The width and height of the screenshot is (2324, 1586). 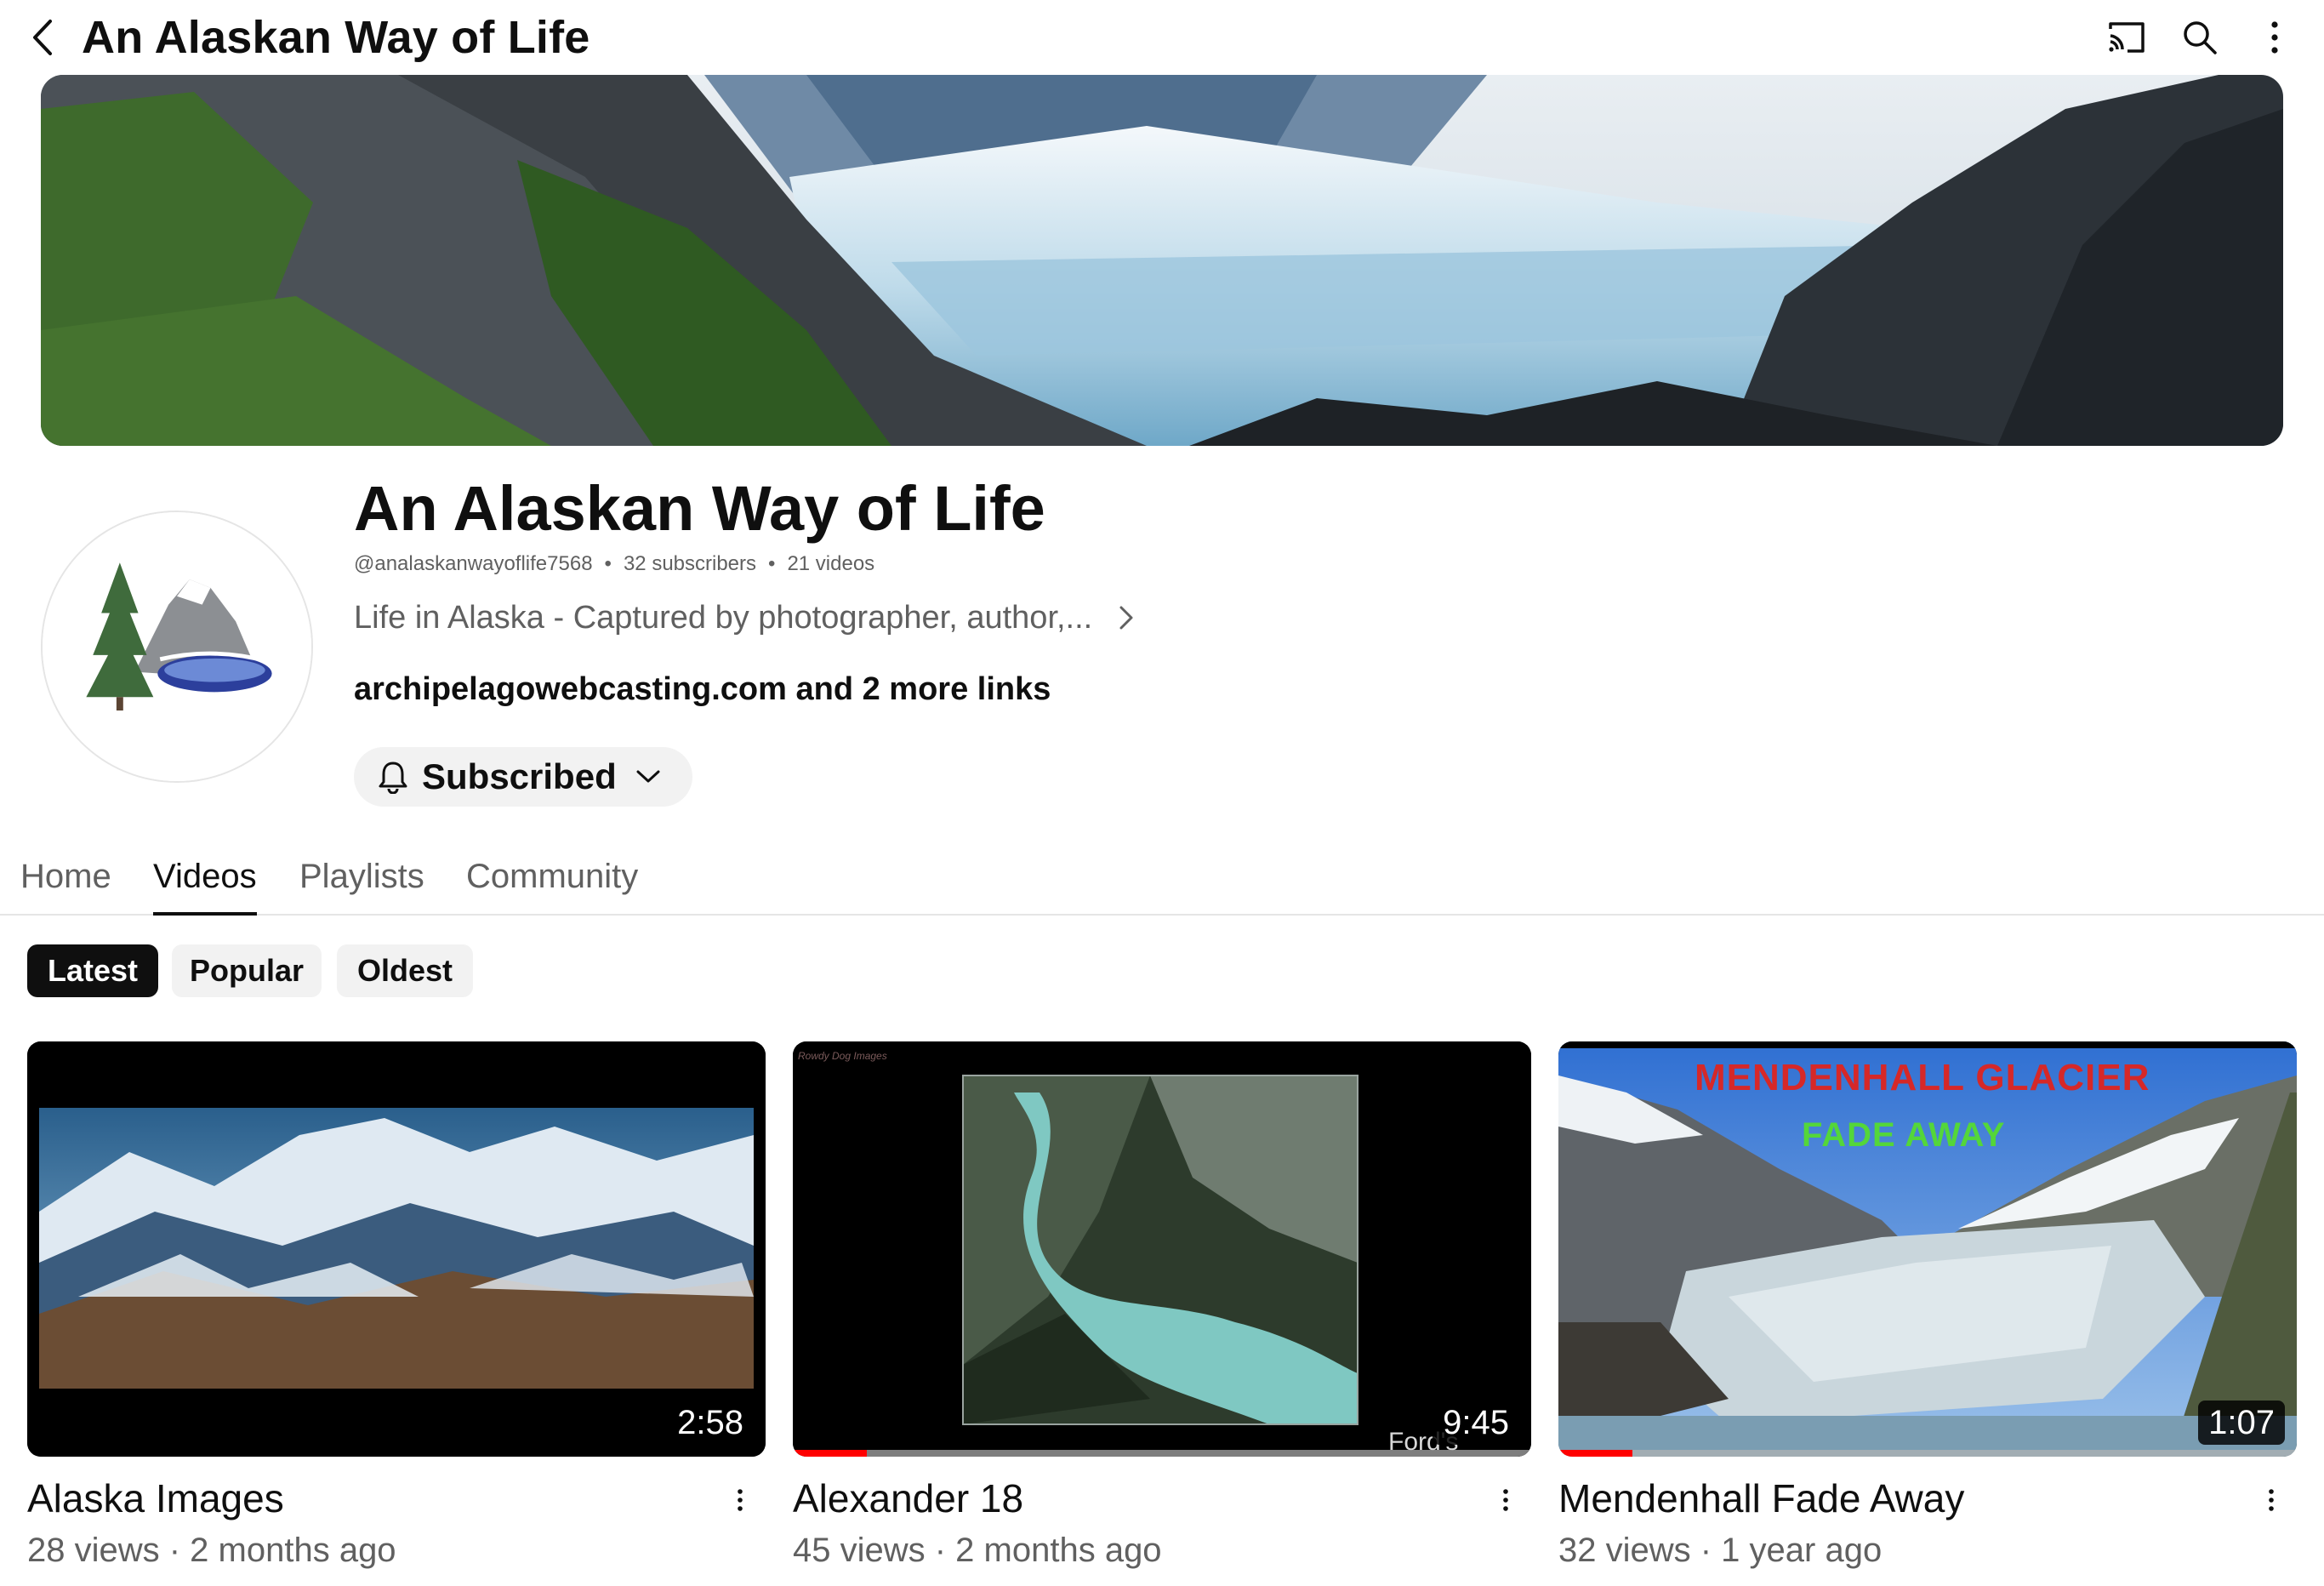 I want to click on thumbnail-subtitle-text: FADE AWAY, so click(x=1904, y=1135).